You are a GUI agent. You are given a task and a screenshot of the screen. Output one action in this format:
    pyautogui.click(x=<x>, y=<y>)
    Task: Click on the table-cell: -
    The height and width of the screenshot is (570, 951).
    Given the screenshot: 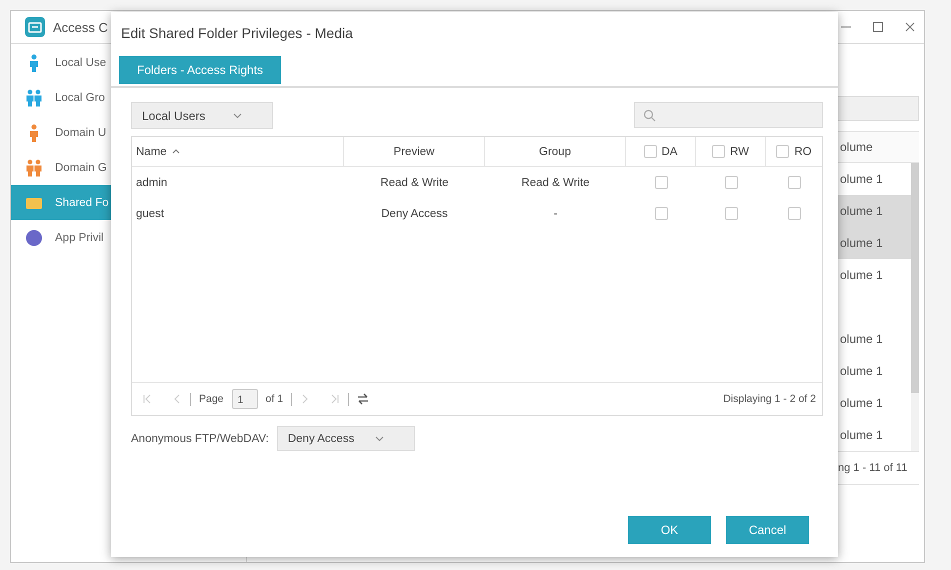 What is the action you would take?
    pyautogui.click(x=556, y=214)
    